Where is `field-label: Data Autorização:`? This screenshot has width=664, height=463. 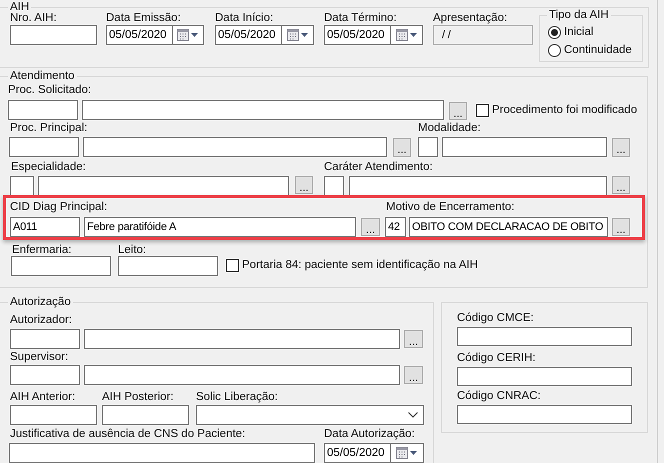 field-label: Data Autorização: is located at coordinates (370, 434).